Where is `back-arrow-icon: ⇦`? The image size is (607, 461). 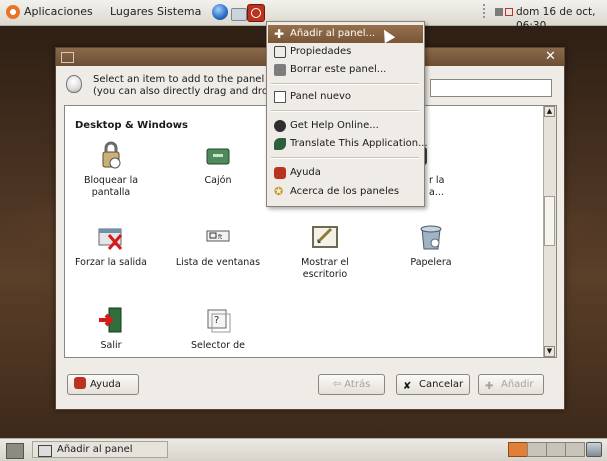
back-arrow-icon: ⇦ is located at coordinates (337, 384).